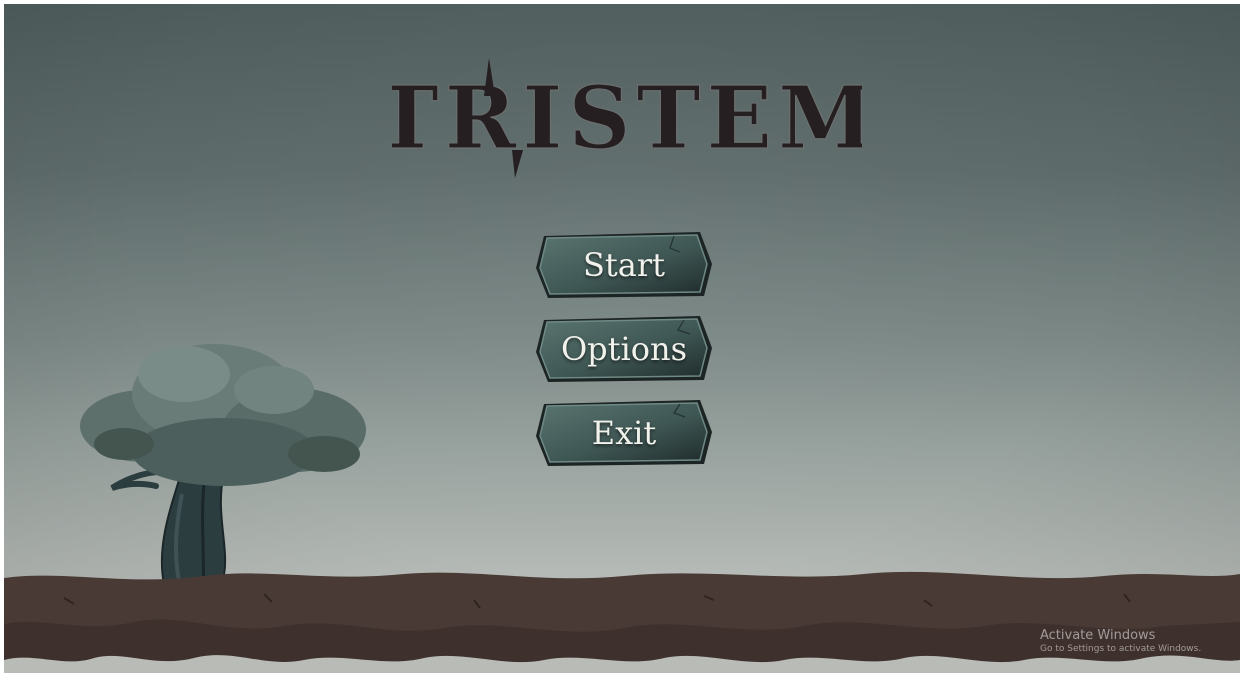  I want to click on exit-button-label: Exit, so click(624, 433).